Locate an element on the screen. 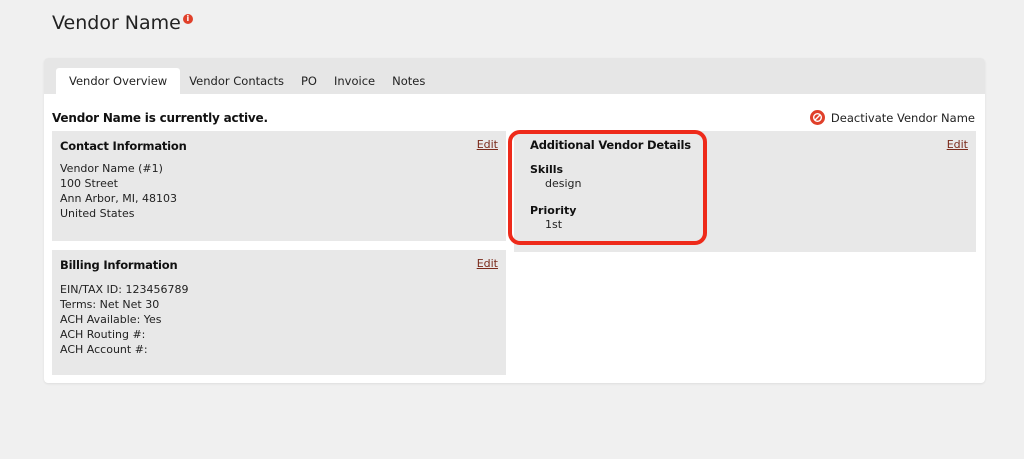 The width and height of the screenshot is (1024, 459). deactivate-vendor-button: Deactivate Vendor Name is located at coordinates (892, 117).